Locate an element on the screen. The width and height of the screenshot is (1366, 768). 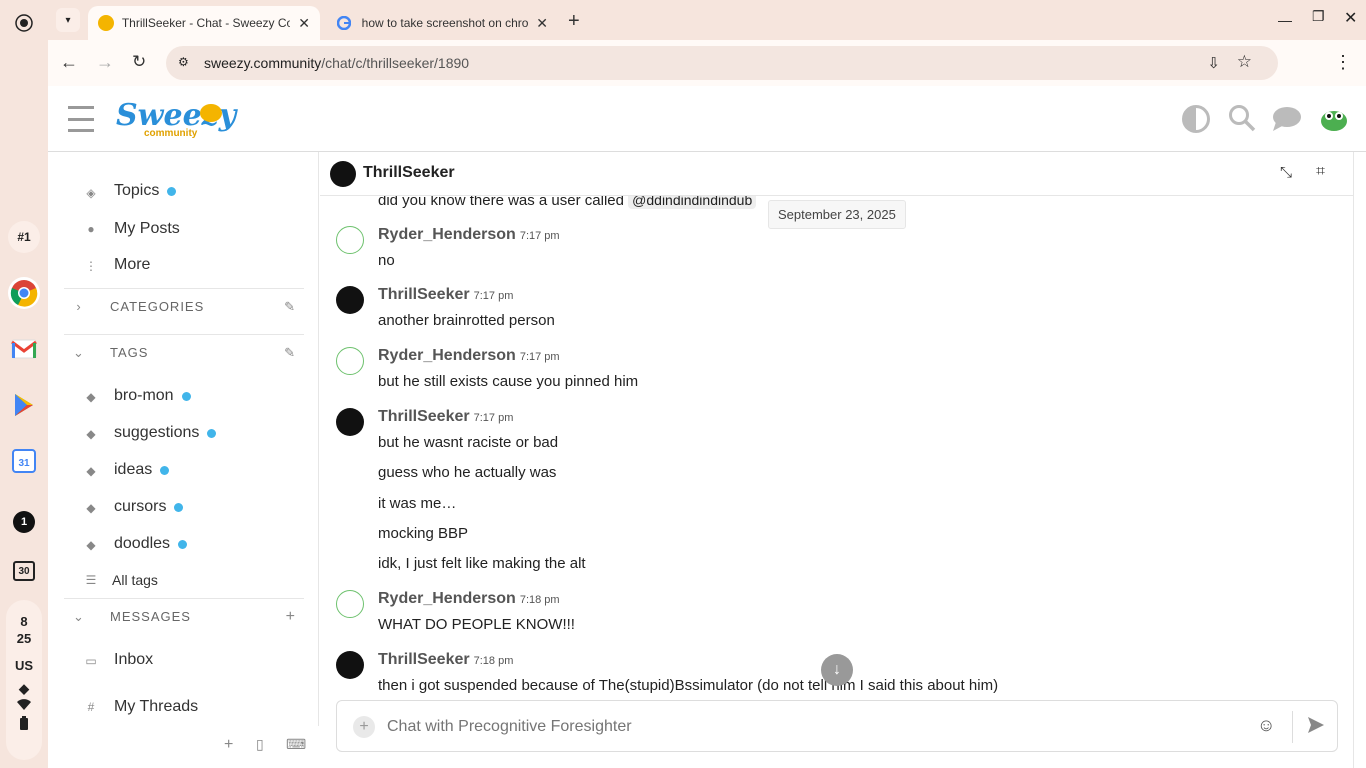
launcher-icon is located at coordinates (24, 23).